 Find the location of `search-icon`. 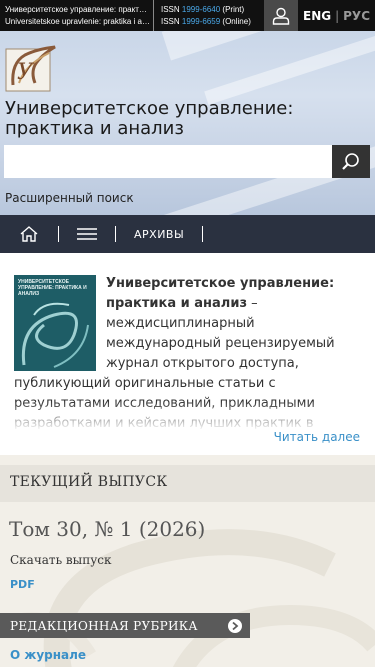

search-icon is located at coordinates (350, 161).